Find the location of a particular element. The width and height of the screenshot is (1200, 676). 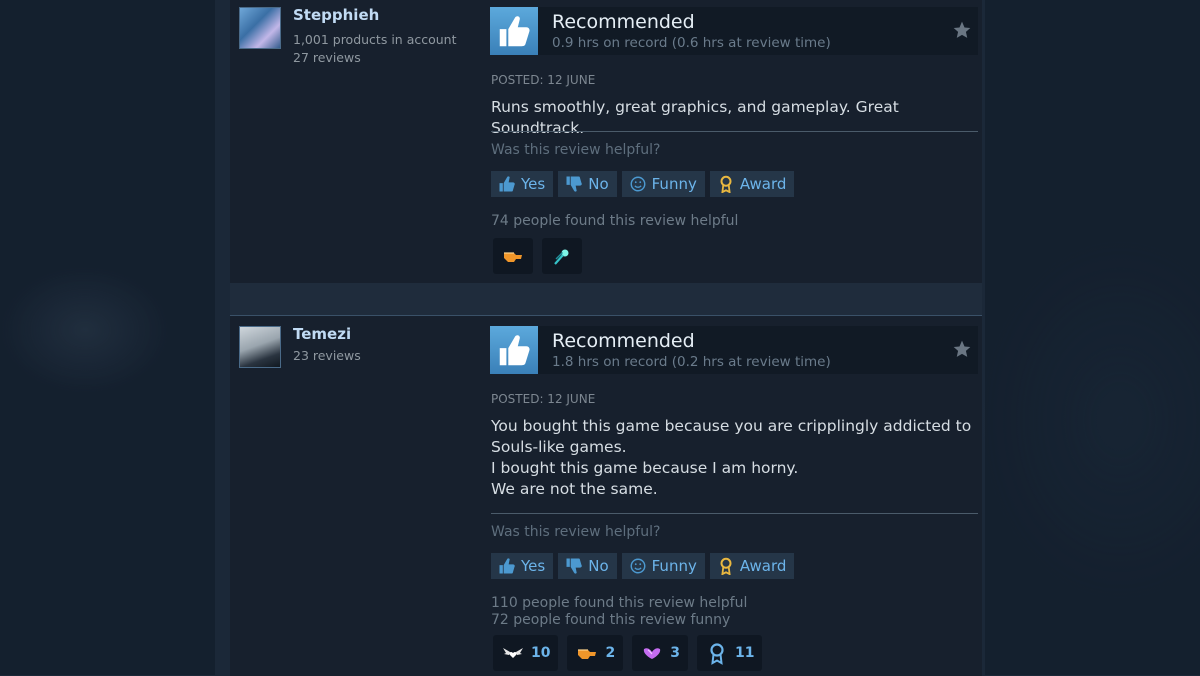

award-badge: 10 is located at coordinates (526, 653).